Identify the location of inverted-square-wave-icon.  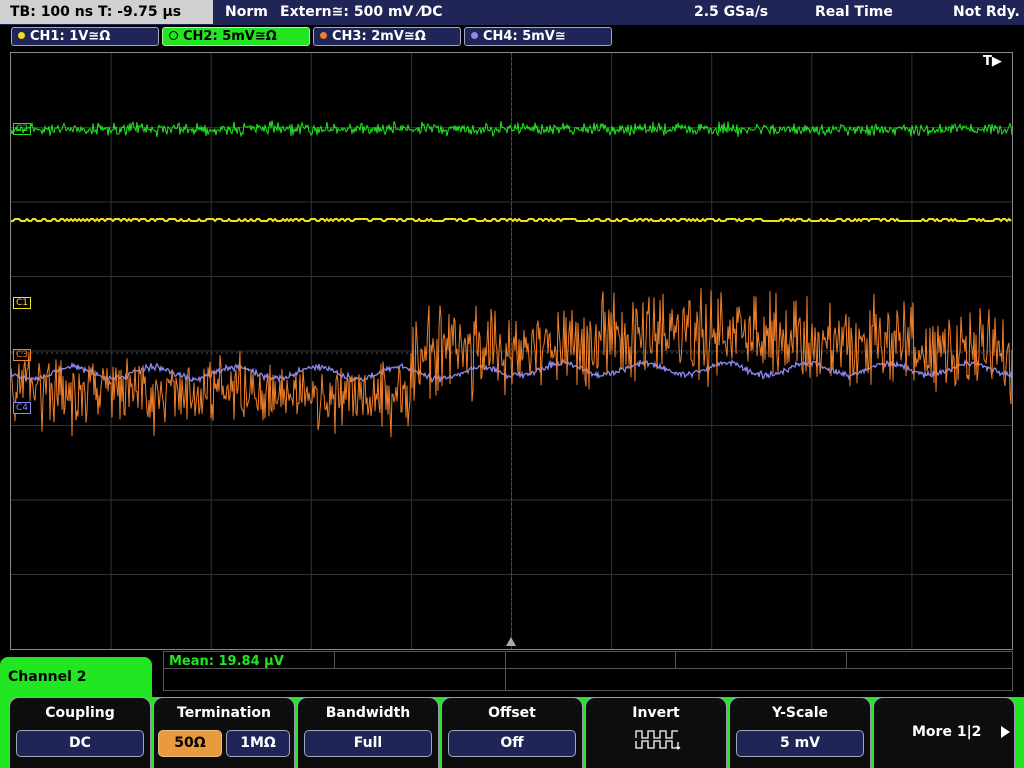
(658, 740).